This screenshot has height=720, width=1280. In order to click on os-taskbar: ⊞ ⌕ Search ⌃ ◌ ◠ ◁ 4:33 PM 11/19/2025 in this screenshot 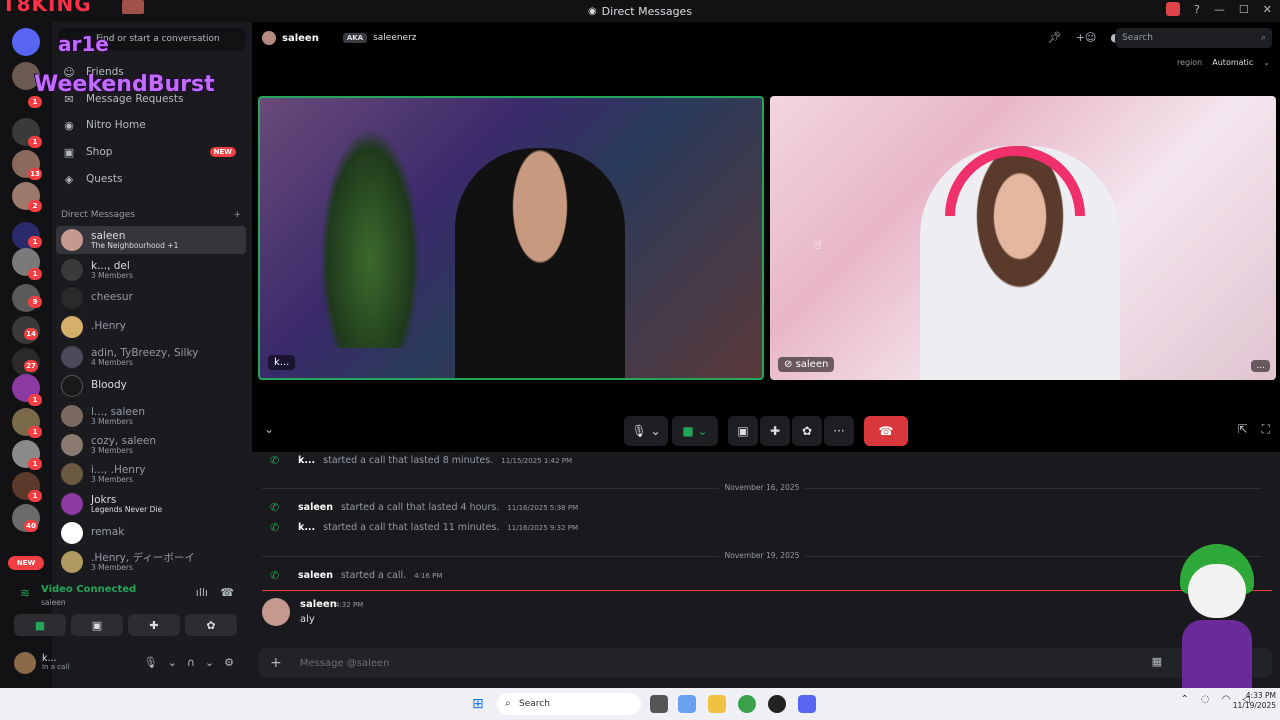, I will do `click(640, 704)`.